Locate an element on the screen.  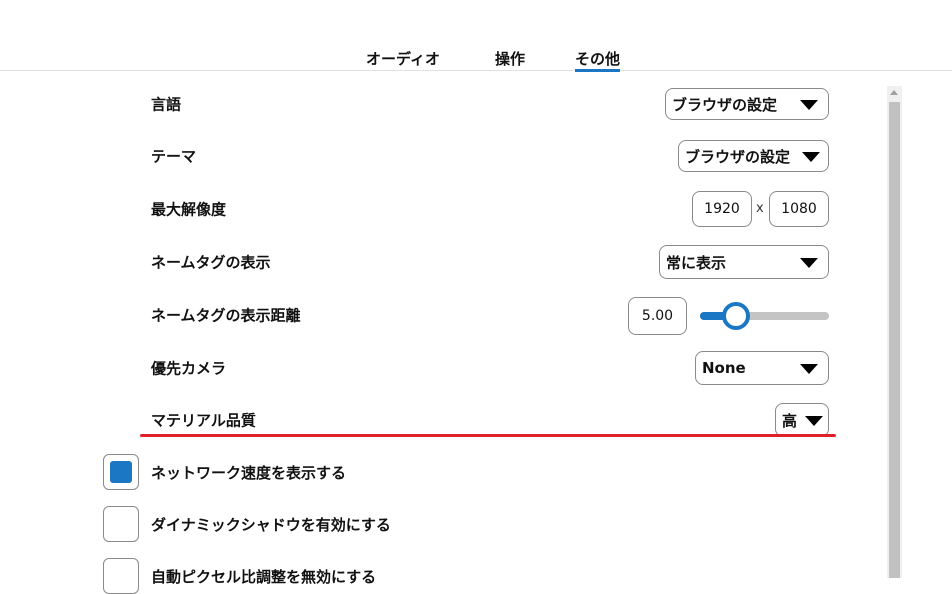
nametag-distance-input: 5.00 is located at coordinates (657, 316).